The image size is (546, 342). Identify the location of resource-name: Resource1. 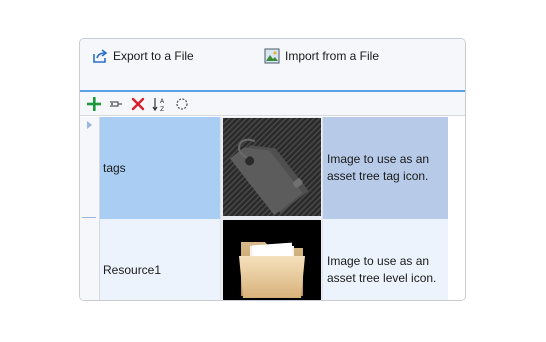
(132, 270).